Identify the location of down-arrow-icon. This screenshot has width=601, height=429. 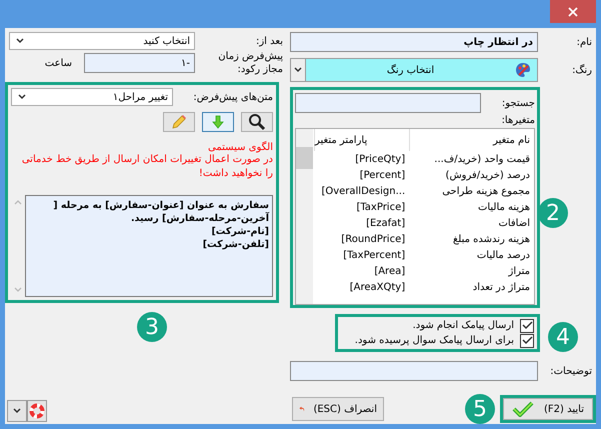
(218, 122).